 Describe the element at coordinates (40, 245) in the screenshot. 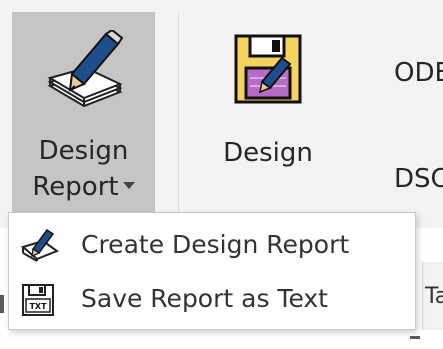

I see `pencil-edit-icon` at that location.